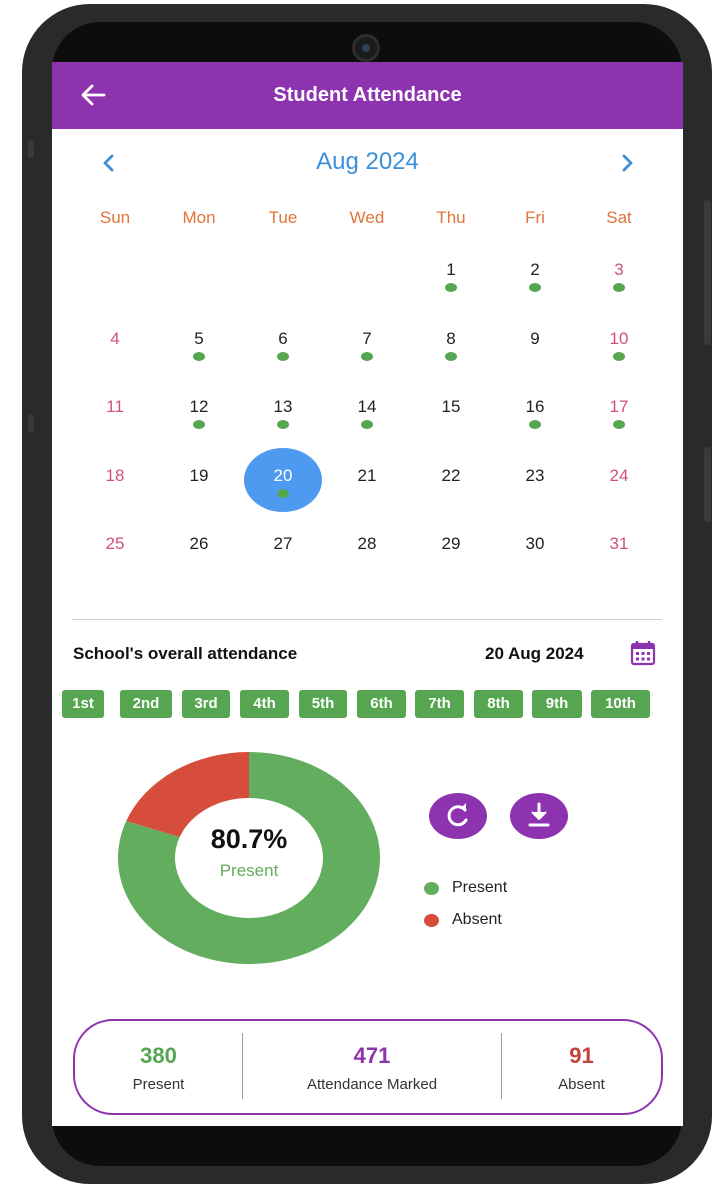 This screenshot has height=1187, width=718. What do you see at coordinates (451, 490) in the screenshot?
I see `calendar-day: 22` at bounding box center [451, 490].